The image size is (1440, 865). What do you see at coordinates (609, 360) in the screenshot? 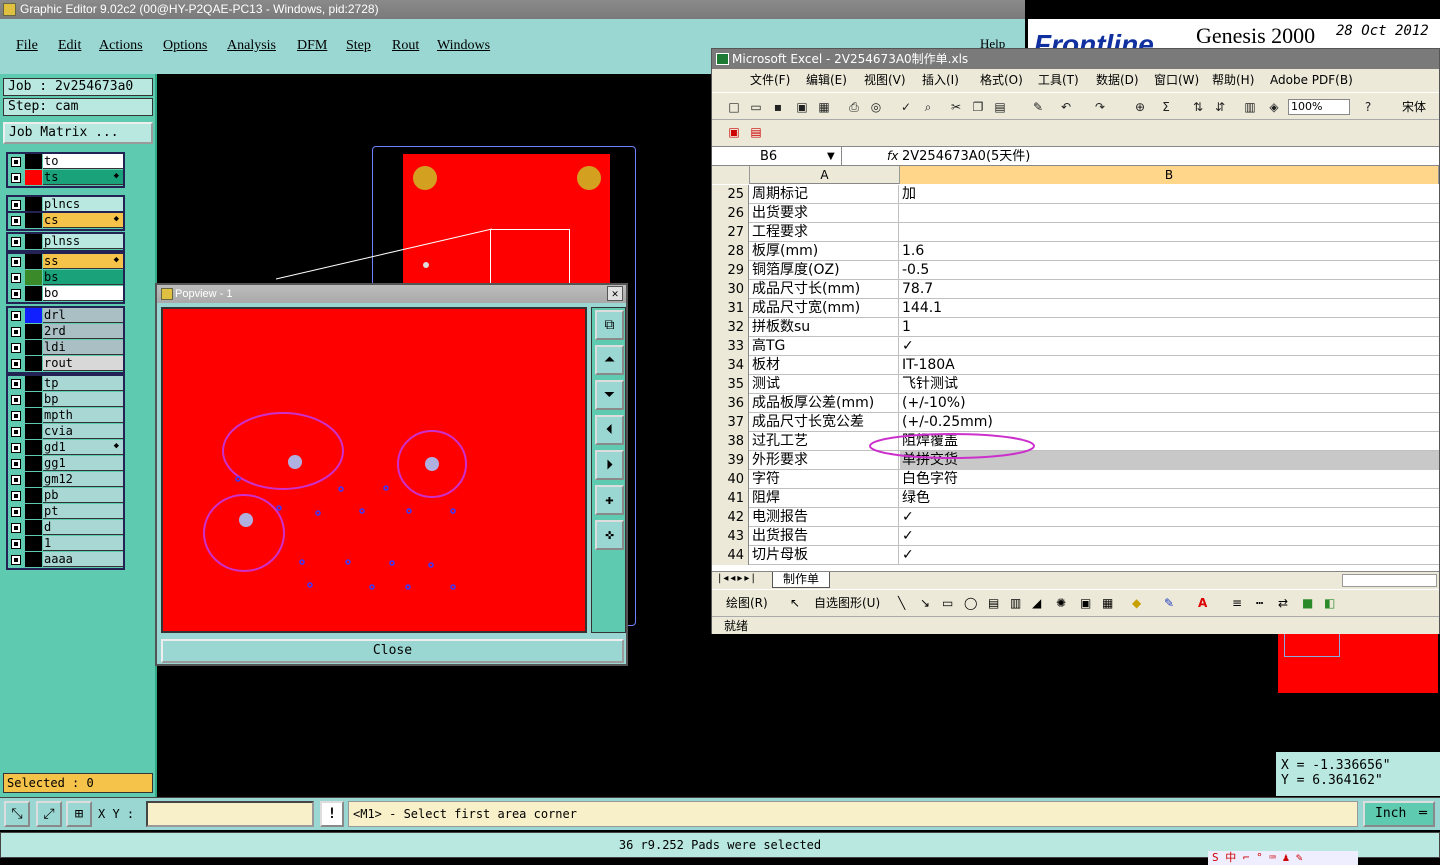
I see `pan-up-icon: ⏶` at bounding box center [609, 360].